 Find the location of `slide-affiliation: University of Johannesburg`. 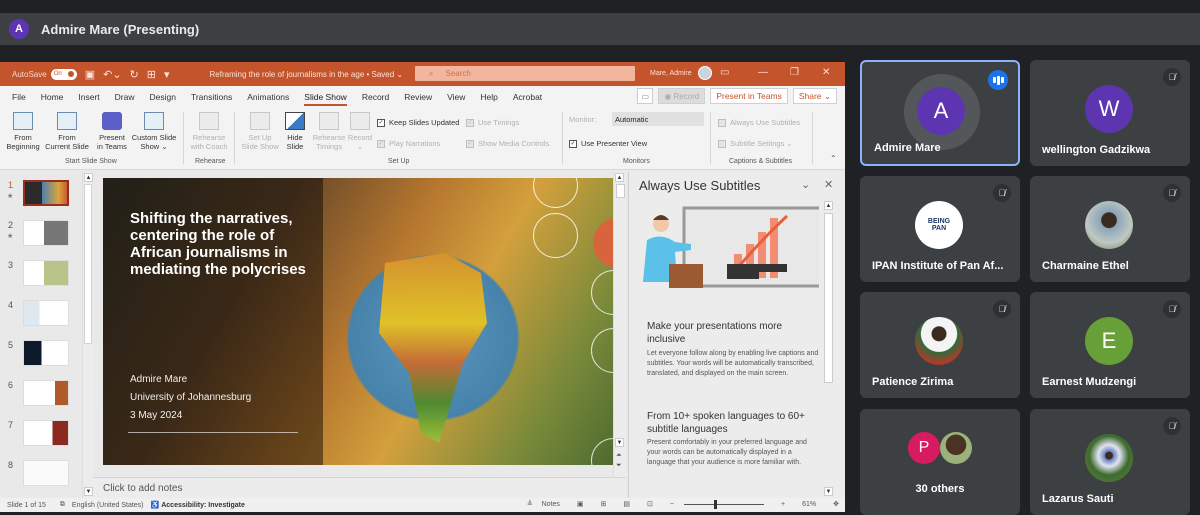

slide-affiliation: University of Johannesburg is located at coordinates (190, 397).